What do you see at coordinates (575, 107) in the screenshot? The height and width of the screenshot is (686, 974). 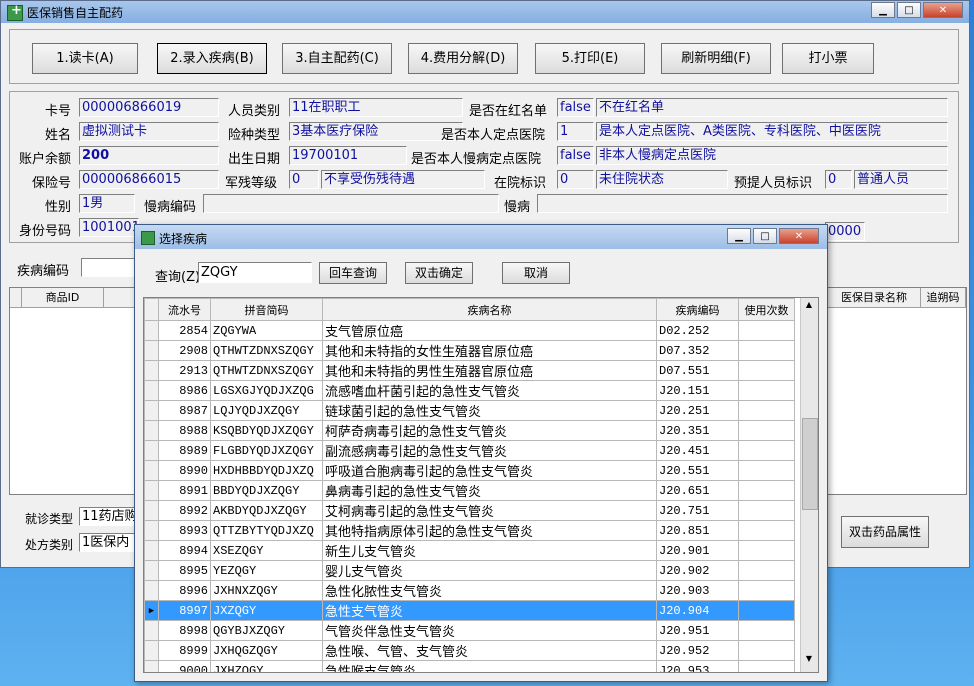 I see `redlist-flag-field: false` at bounding box center [575, 107].